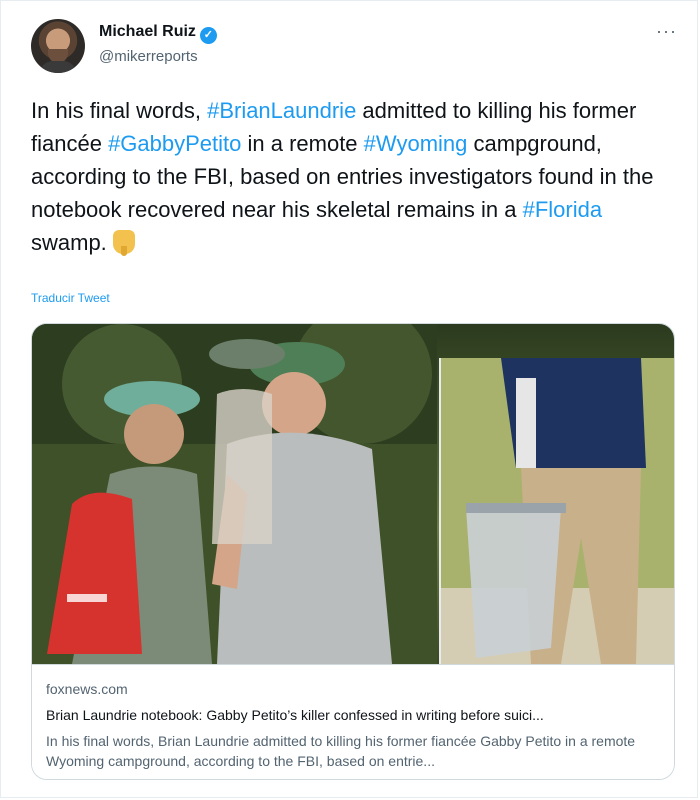  Describe the element at coordinates (119, 110) in the screenshot. I see `tweet-segment-0: In his final words,` at that location.